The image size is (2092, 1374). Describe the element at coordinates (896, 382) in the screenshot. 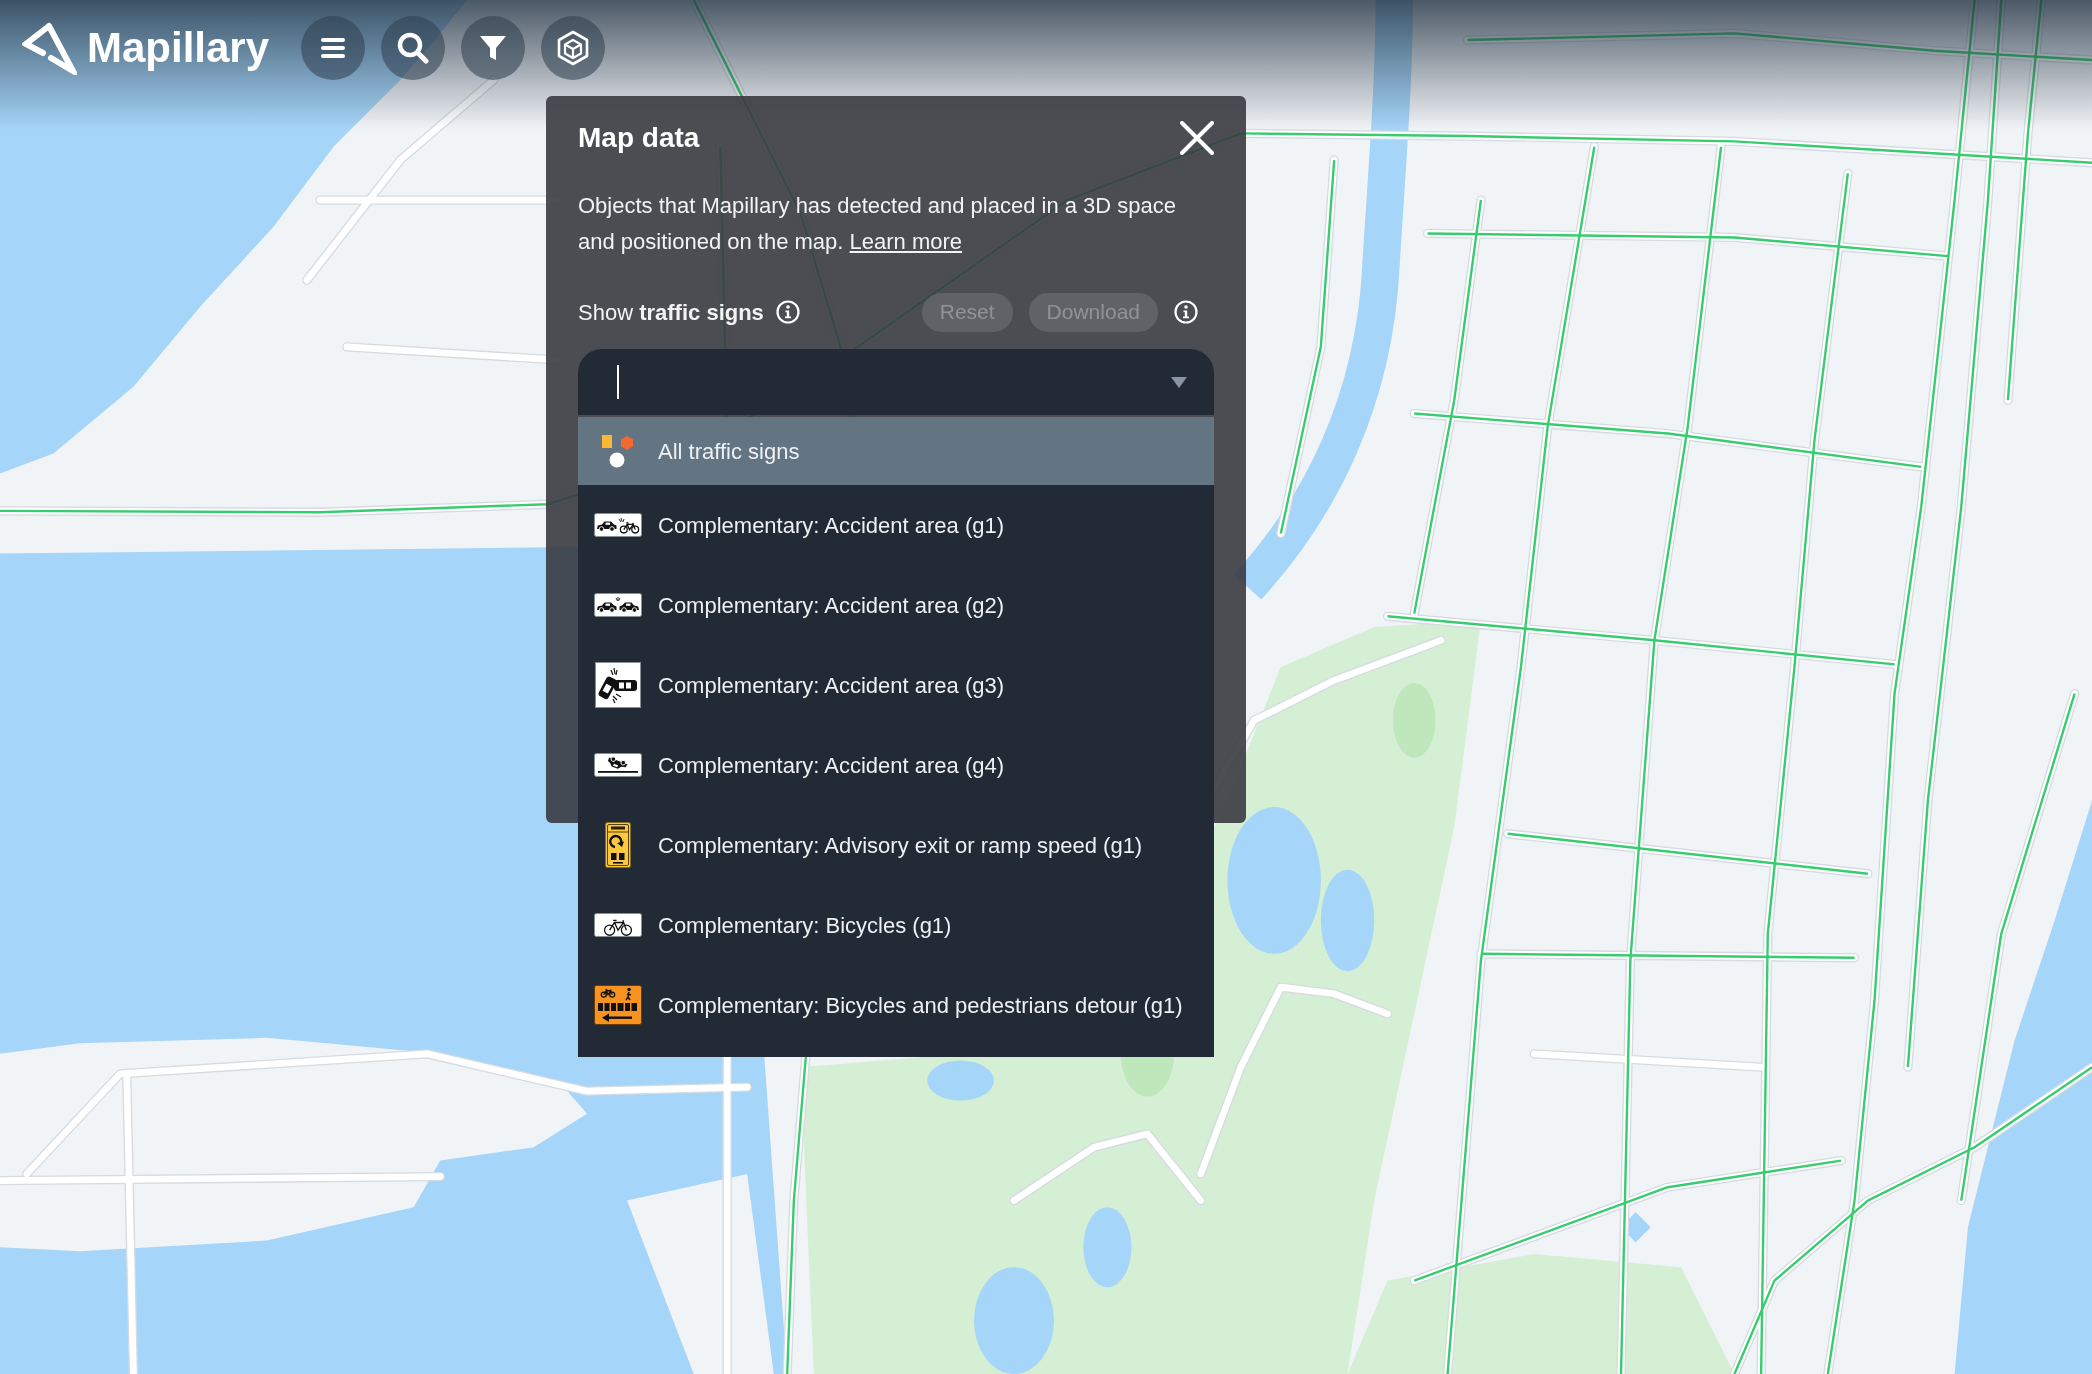

I see `sign-search-field` at that location.